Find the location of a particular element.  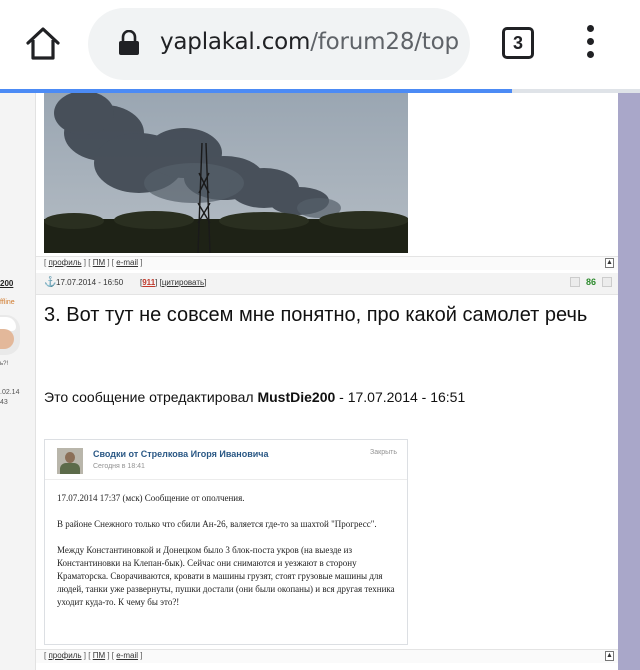

user-info-column is located at coordinates (18, 381).